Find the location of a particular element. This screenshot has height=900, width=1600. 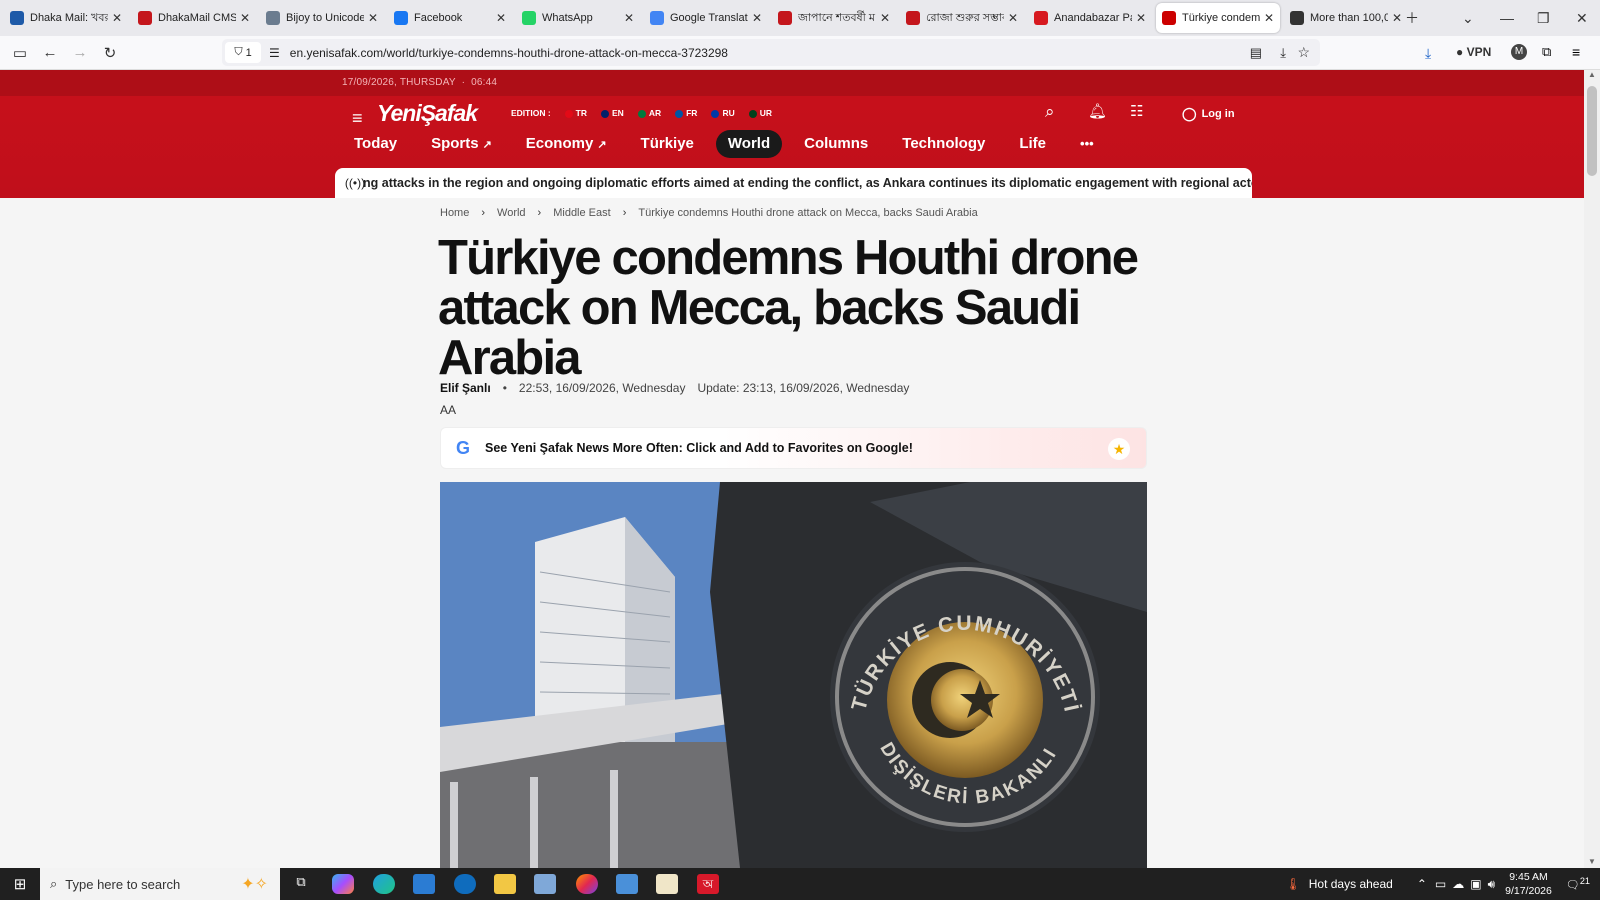

new-tab-button: ＋ is located at coordinates (1412, 18).